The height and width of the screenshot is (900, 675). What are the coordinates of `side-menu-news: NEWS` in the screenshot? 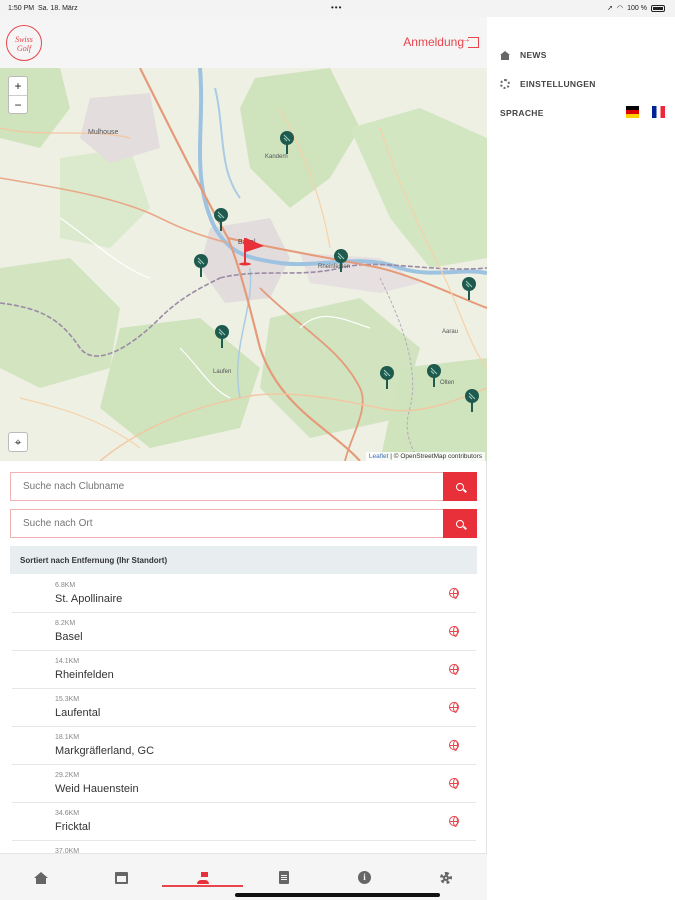 It's located at (523, 55).